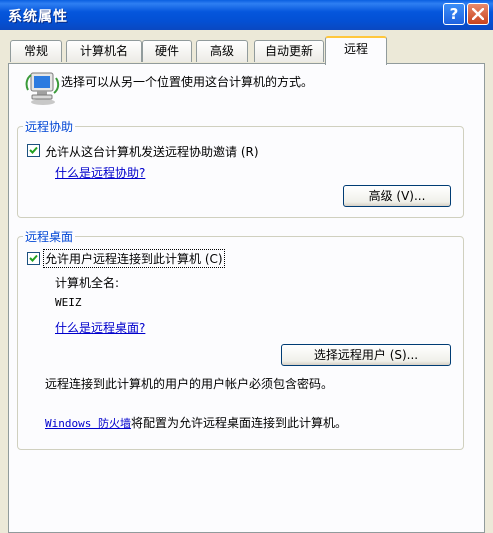 The height and width of the screenshot is (533, 493). Describe the element at coordinates (87, 283) in the screenshot. I see `computer-name-label: 计算机全名:` at that location.